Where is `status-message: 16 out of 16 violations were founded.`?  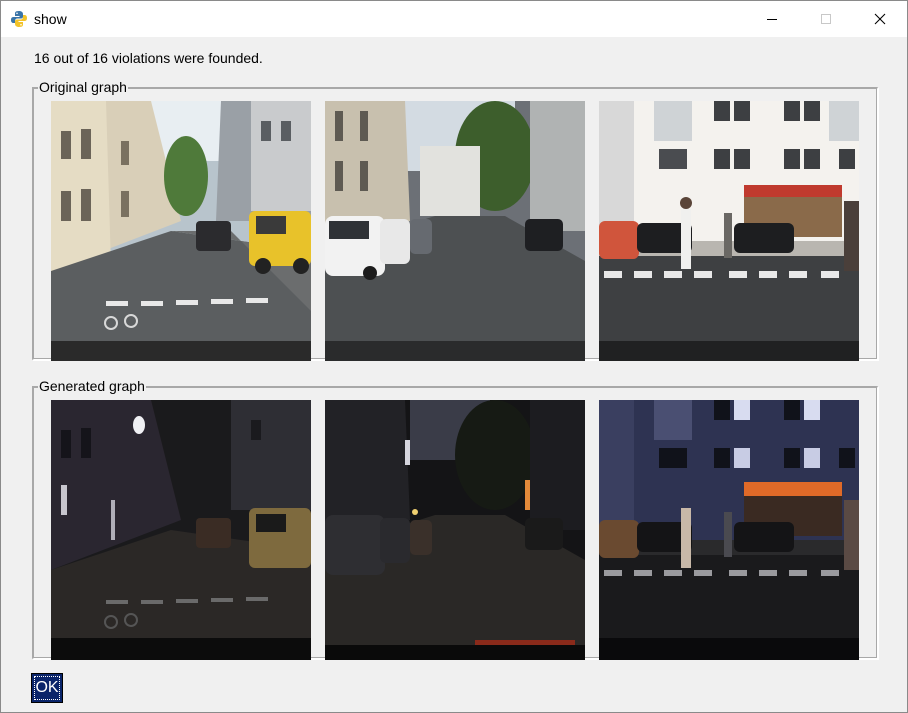 status-message: 16 out of 16 violations were founded. is located at coordinates (148, 58).